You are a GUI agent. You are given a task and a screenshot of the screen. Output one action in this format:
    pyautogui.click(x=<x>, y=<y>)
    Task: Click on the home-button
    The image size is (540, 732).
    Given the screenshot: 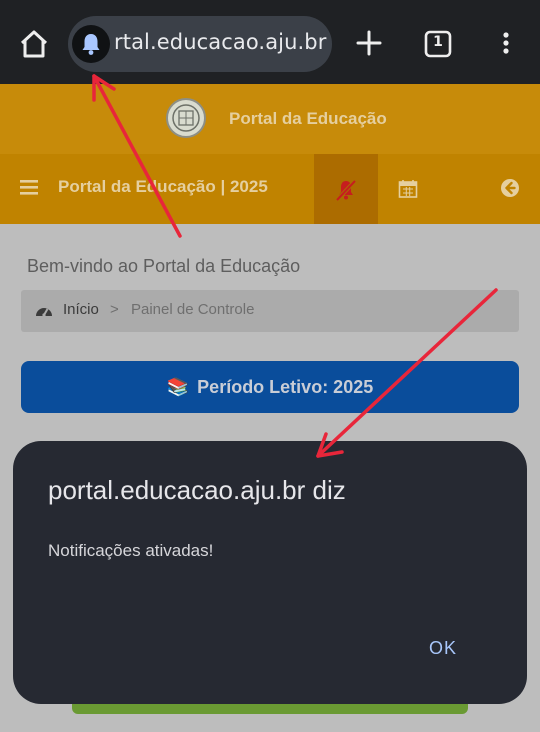 What is the action you would take?
    pyautogui.click(x=34, y=44)
    